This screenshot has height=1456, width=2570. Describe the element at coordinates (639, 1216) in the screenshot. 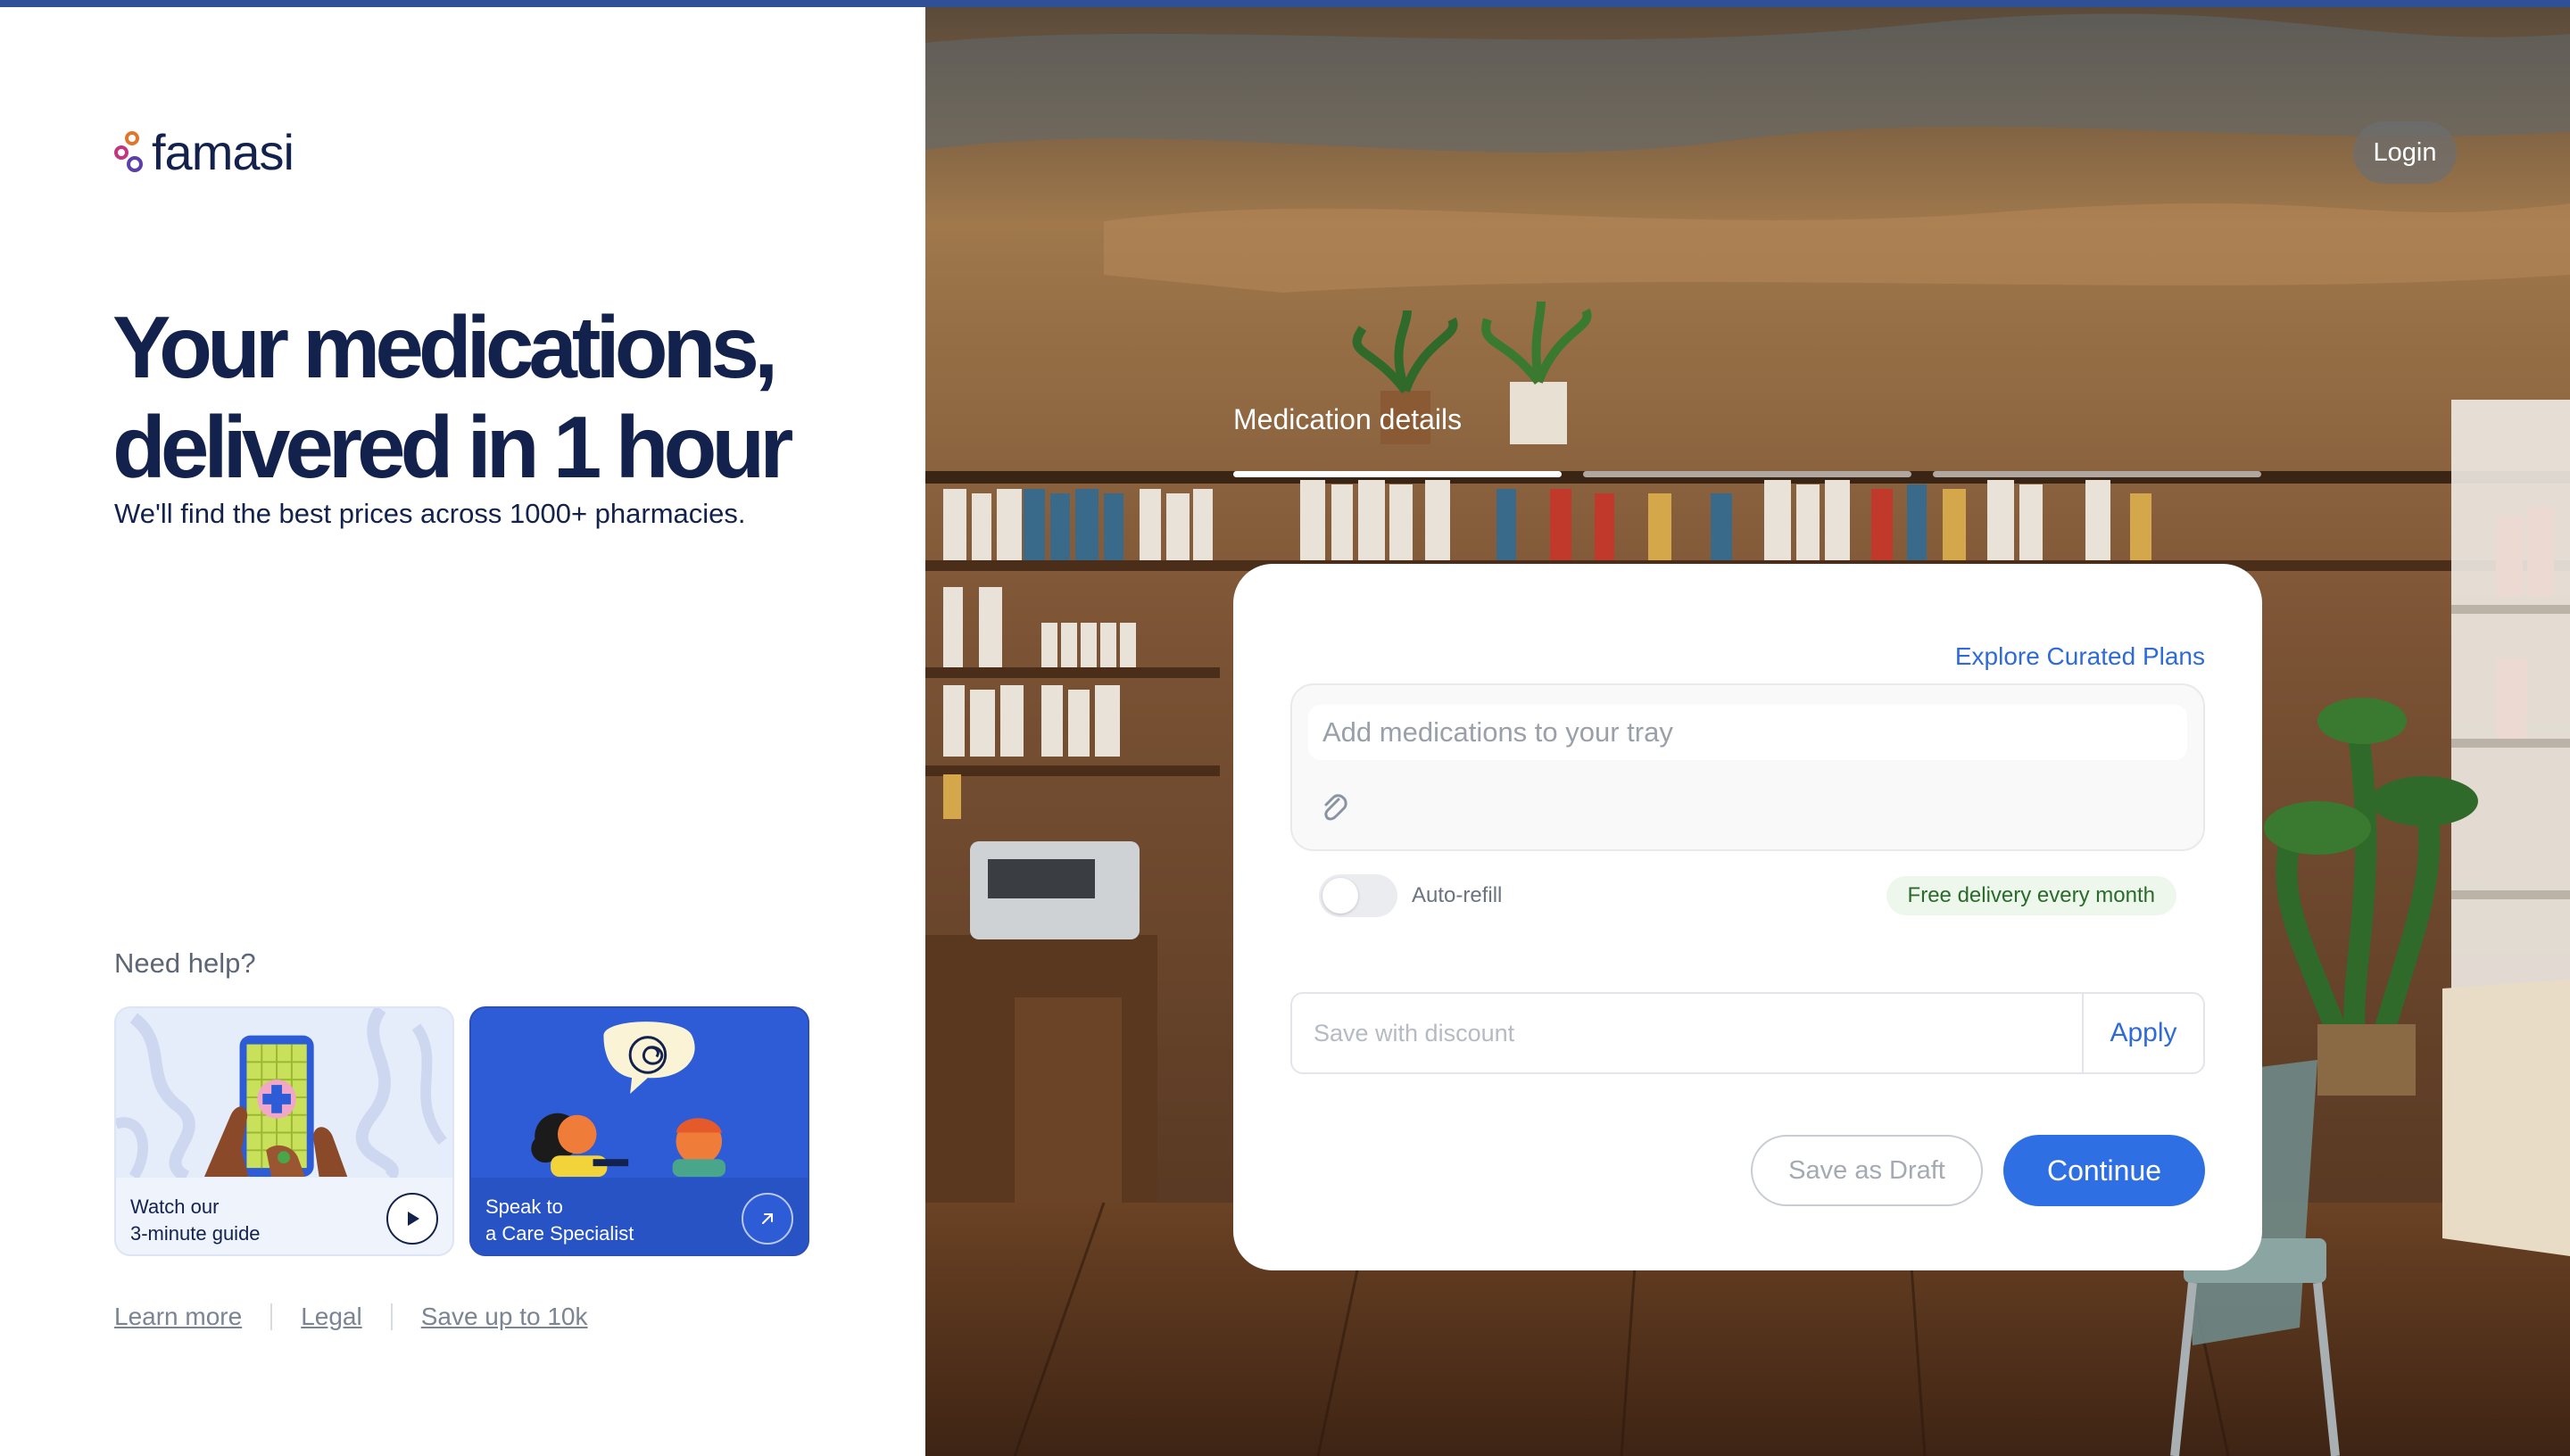

I see `card-footer: Speak to a Care Specialist` at that location.